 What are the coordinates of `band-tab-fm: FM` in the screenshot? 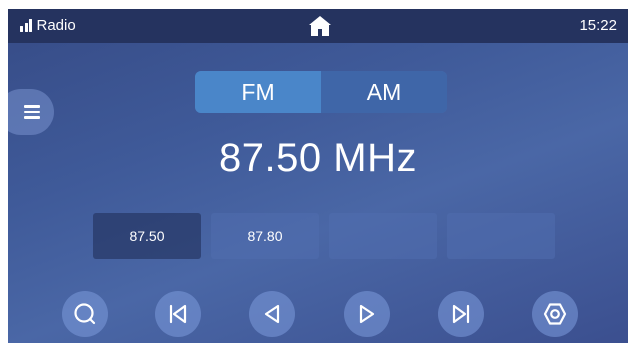 It's located at (258, 92).